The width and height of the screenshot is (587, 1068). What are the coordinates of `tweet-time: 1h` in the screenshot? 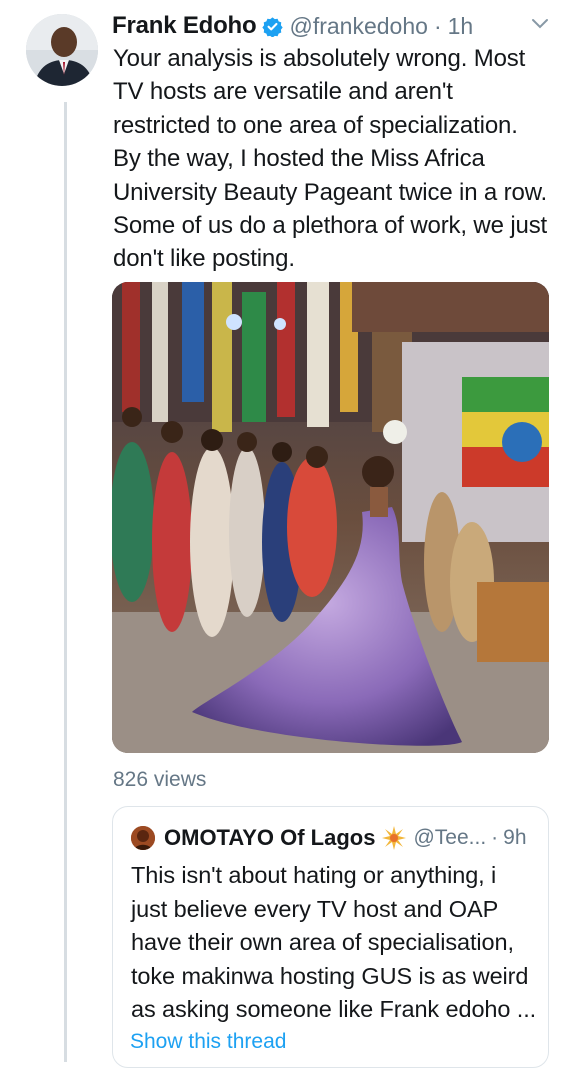 It's located at (461, 26).